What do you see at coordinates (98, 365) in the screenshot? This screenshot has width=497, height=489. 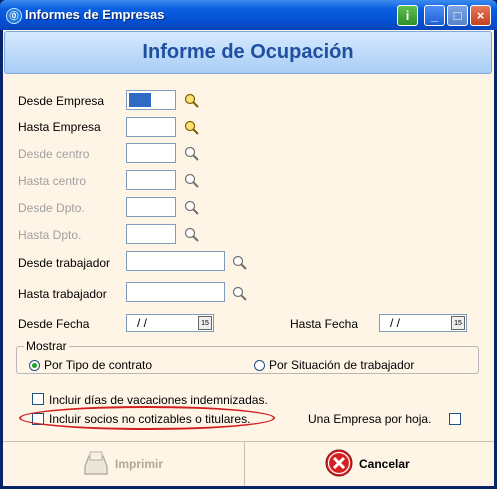 I see `radio-tipo-contrato-label: Por Tipo de contrato` at bounding box center [98, 365].